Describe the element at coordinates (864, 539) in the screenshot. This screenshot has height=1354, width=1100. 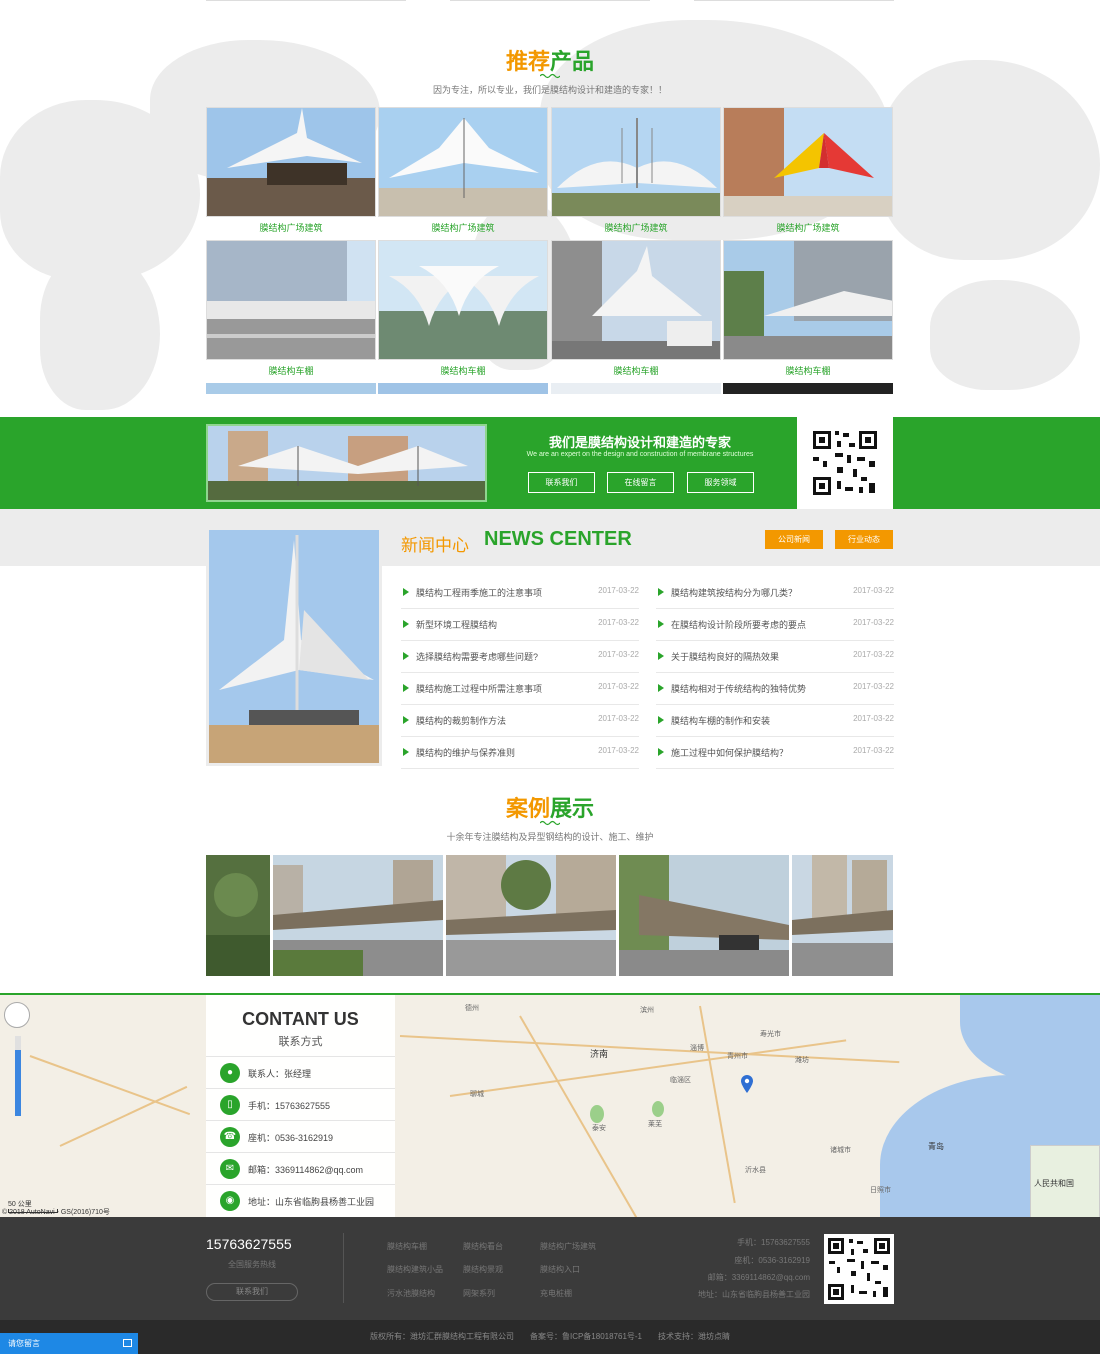
I see `tab-industry-news: 行业动态` at that location.